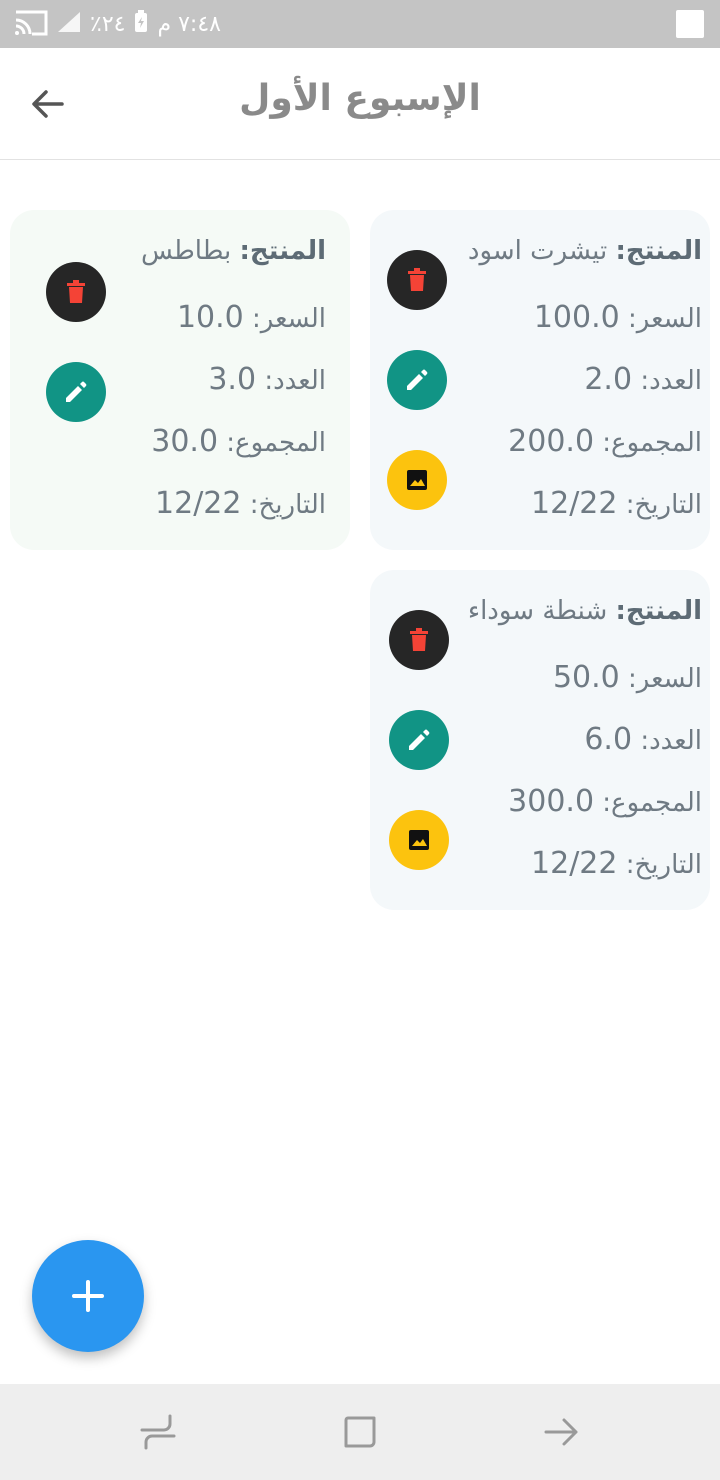 Image resolution: width=720 pixels, height=1480 pixels. I want to click on price-row: السعر: 10.0, so click(251, 317).